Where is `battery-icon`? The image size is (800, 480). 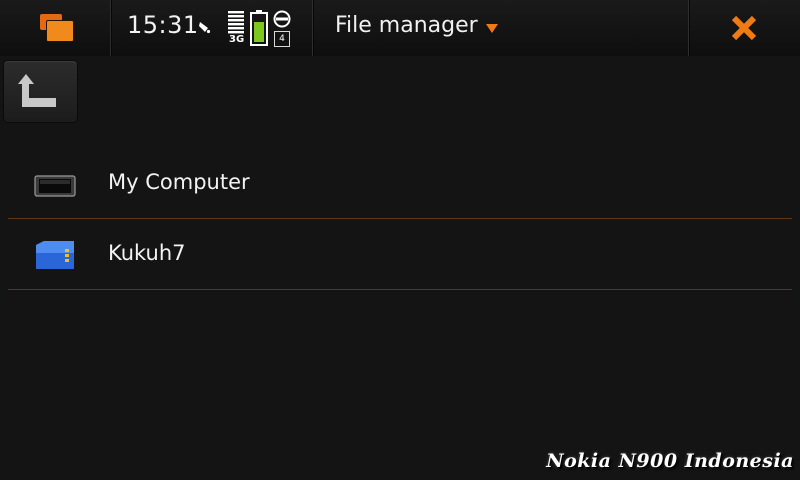
battery-icon is located at coordinates (259, 28).